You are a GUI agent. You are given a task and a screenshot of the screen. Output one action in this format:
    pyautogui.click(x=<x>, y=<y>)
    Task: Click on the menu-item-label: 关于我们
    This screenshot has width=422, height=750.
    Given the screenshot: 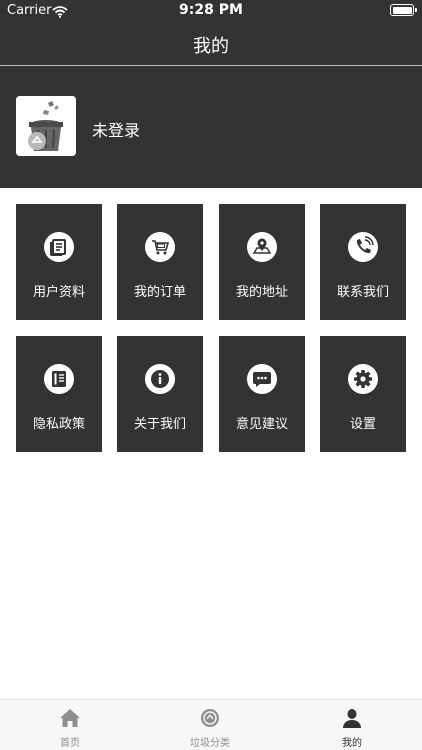 What is the action you would take?
    pyautogui.click(x=159, y=424)
    